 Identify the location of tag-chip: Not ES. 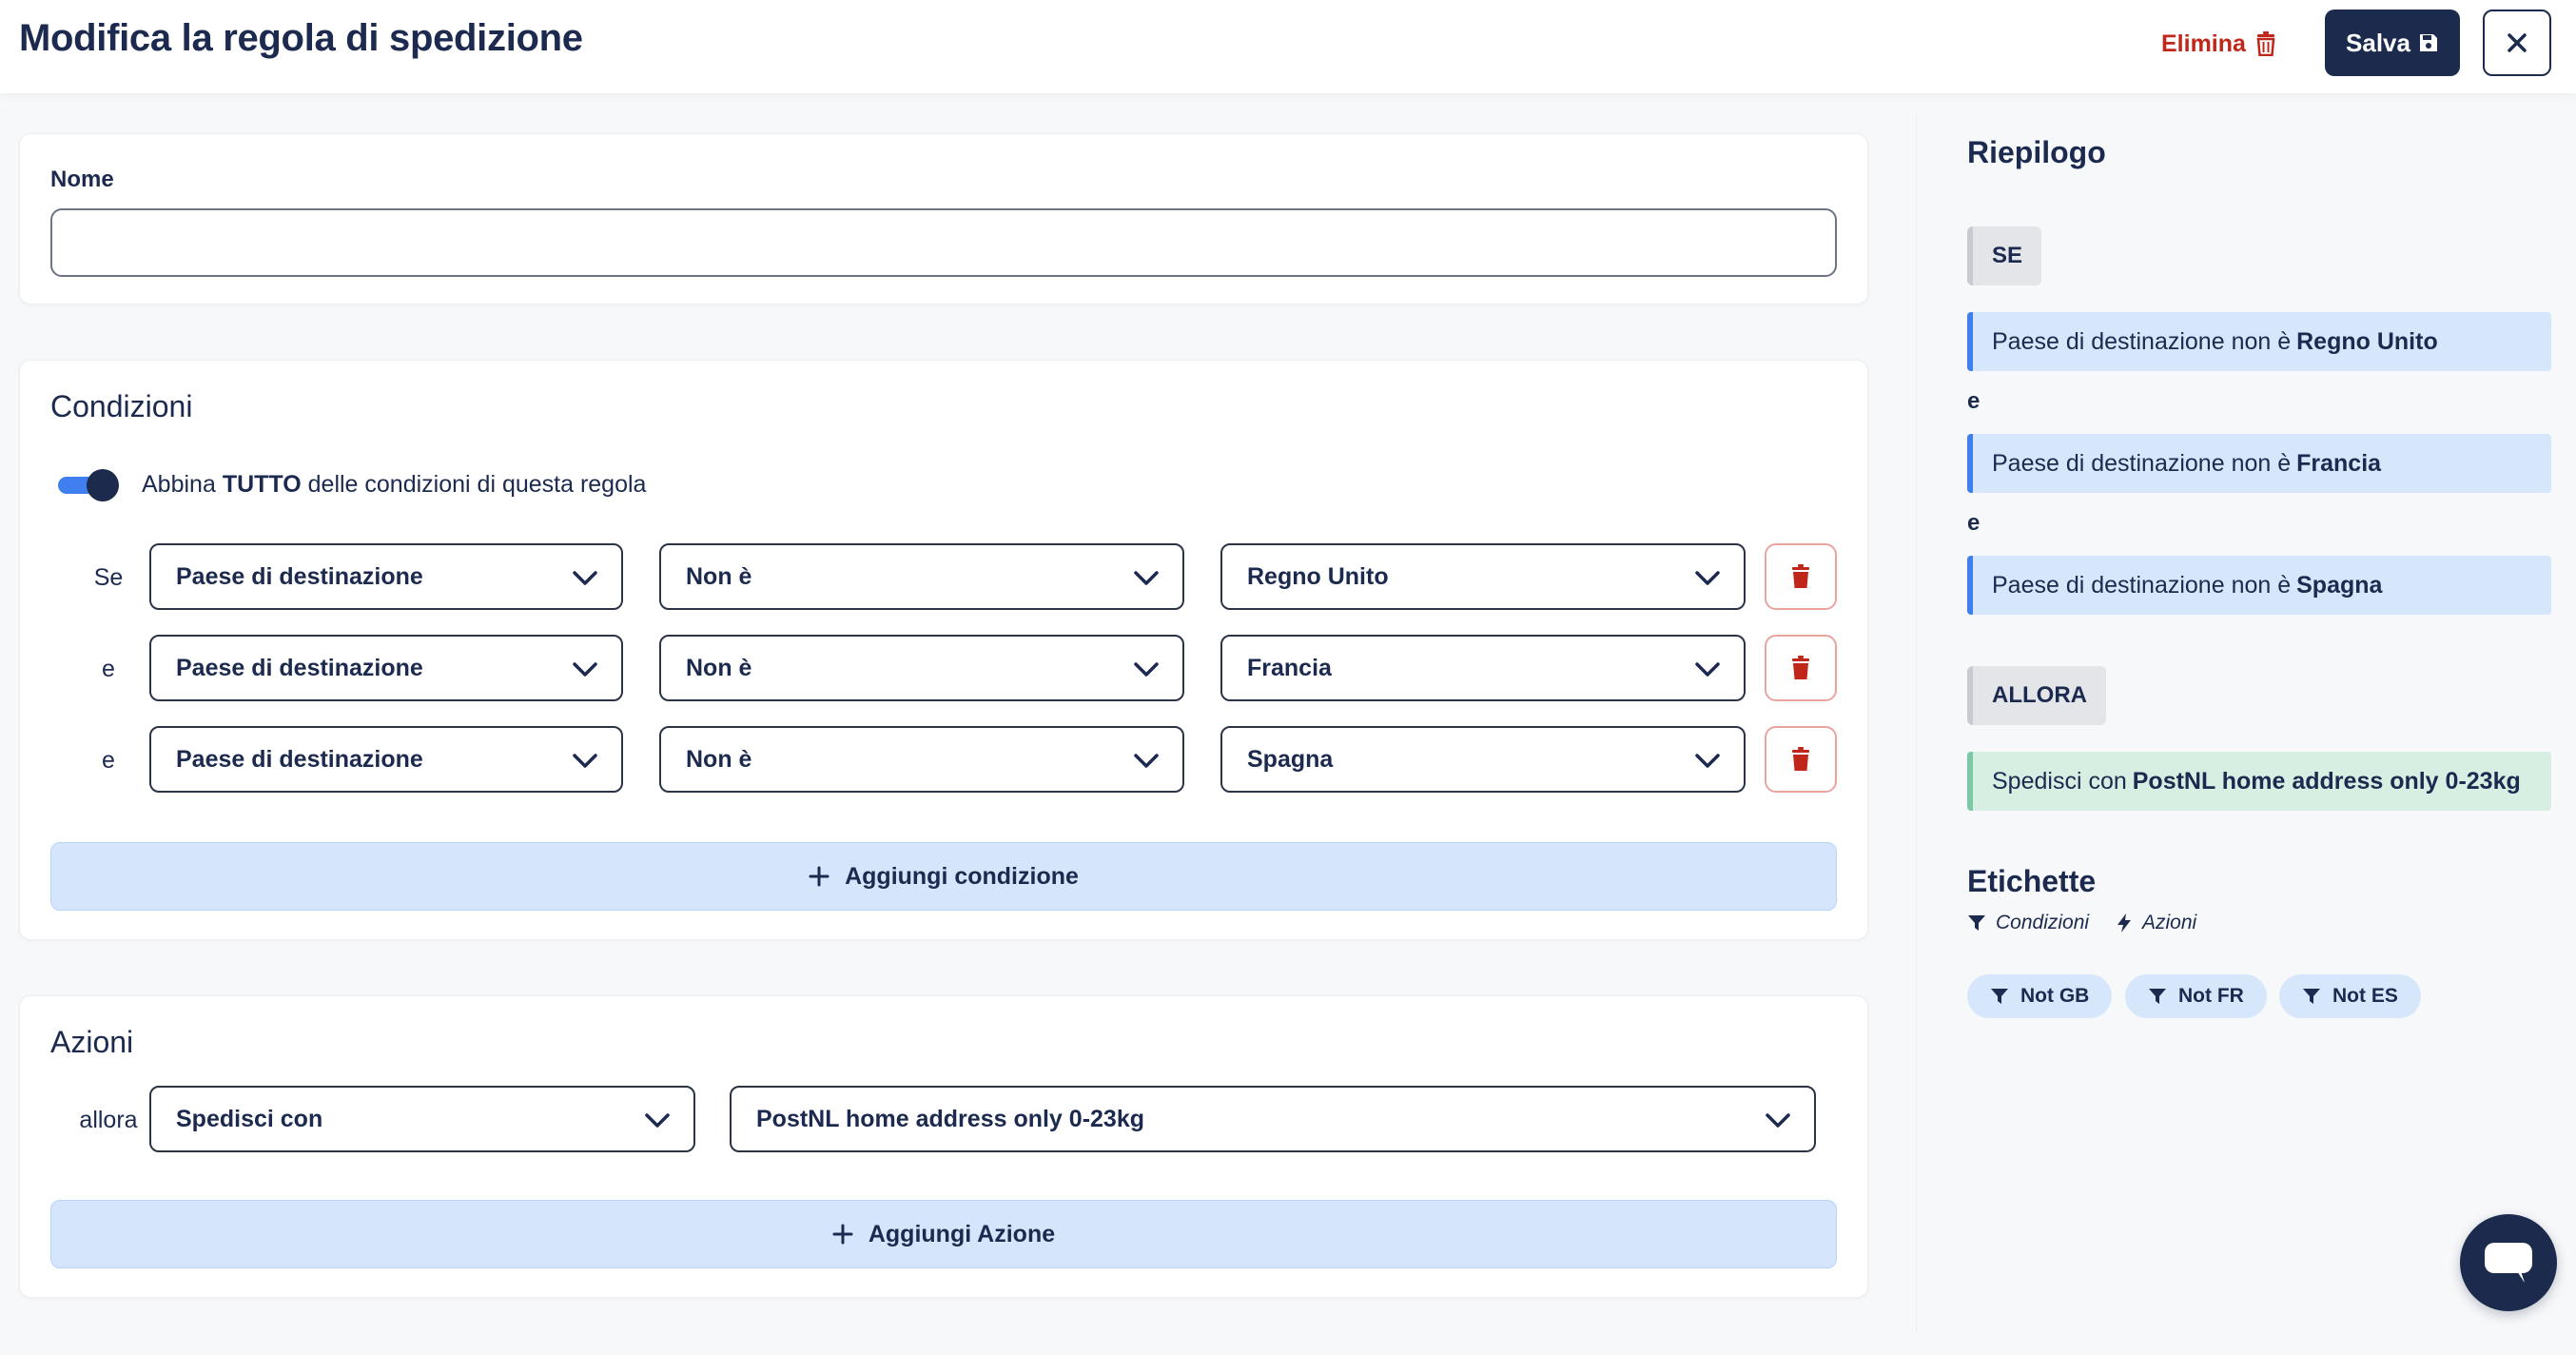
(2350, 996).